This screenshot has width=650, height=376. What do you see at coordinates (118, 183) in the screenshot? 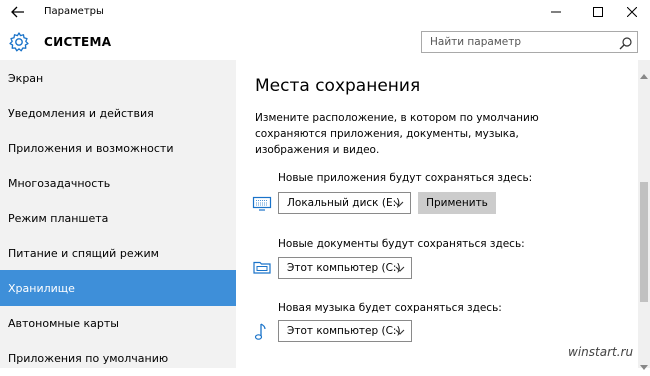
I see `sidebar-item-multitasking: Многозадачность` at bounding box center [118, 183].